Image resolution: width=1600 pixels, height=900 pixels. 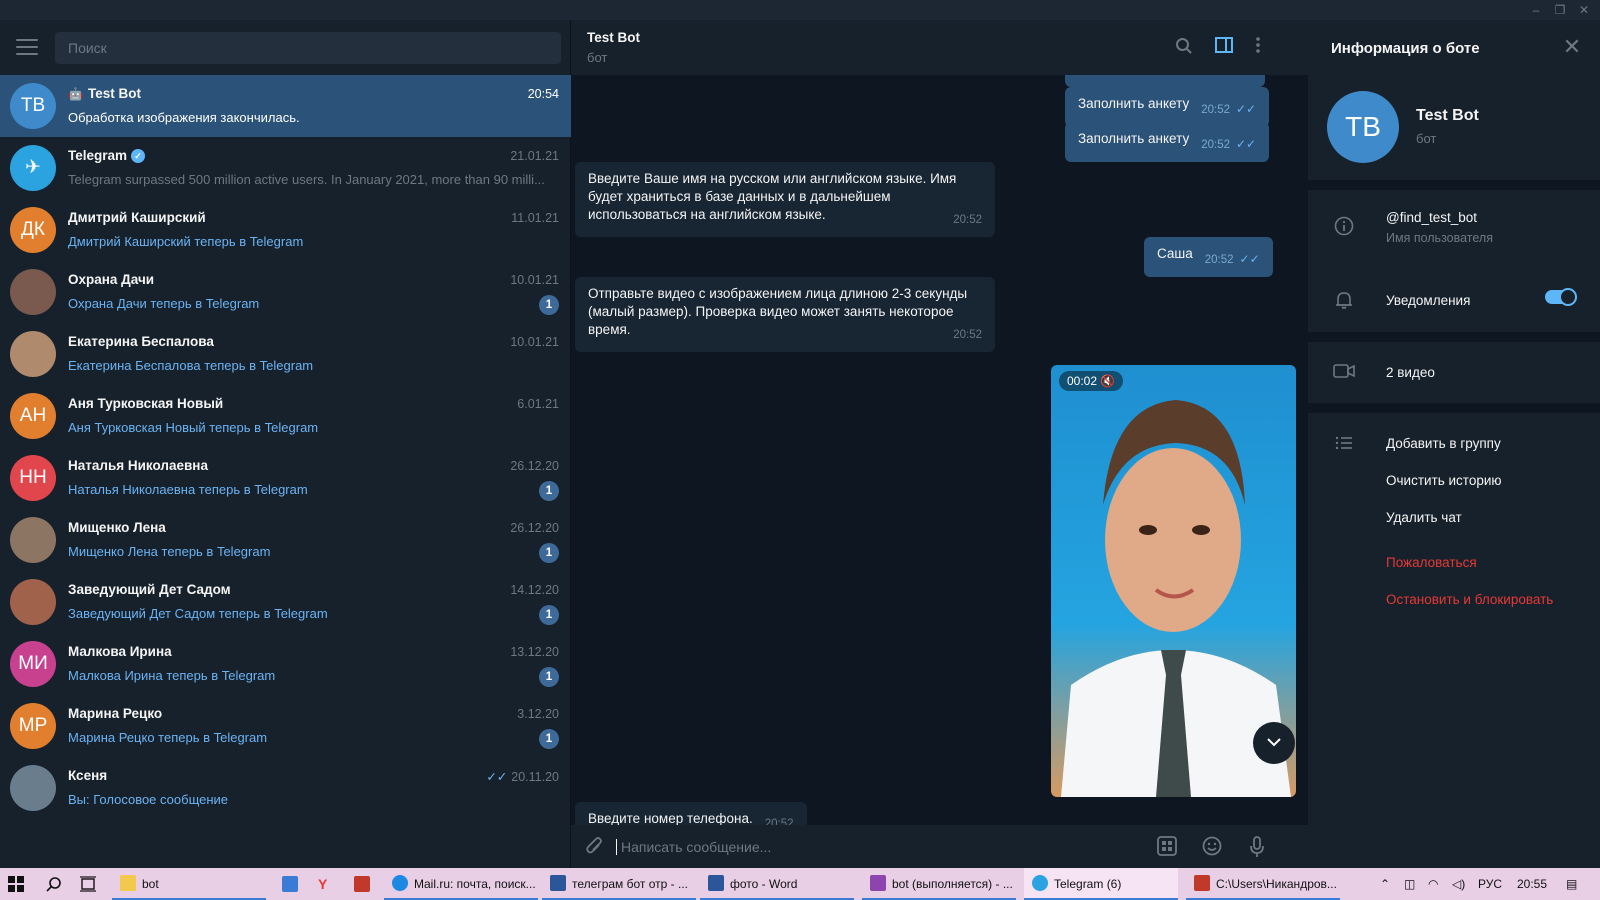 I want to click on mail-icon, so click(x=291, y=884).